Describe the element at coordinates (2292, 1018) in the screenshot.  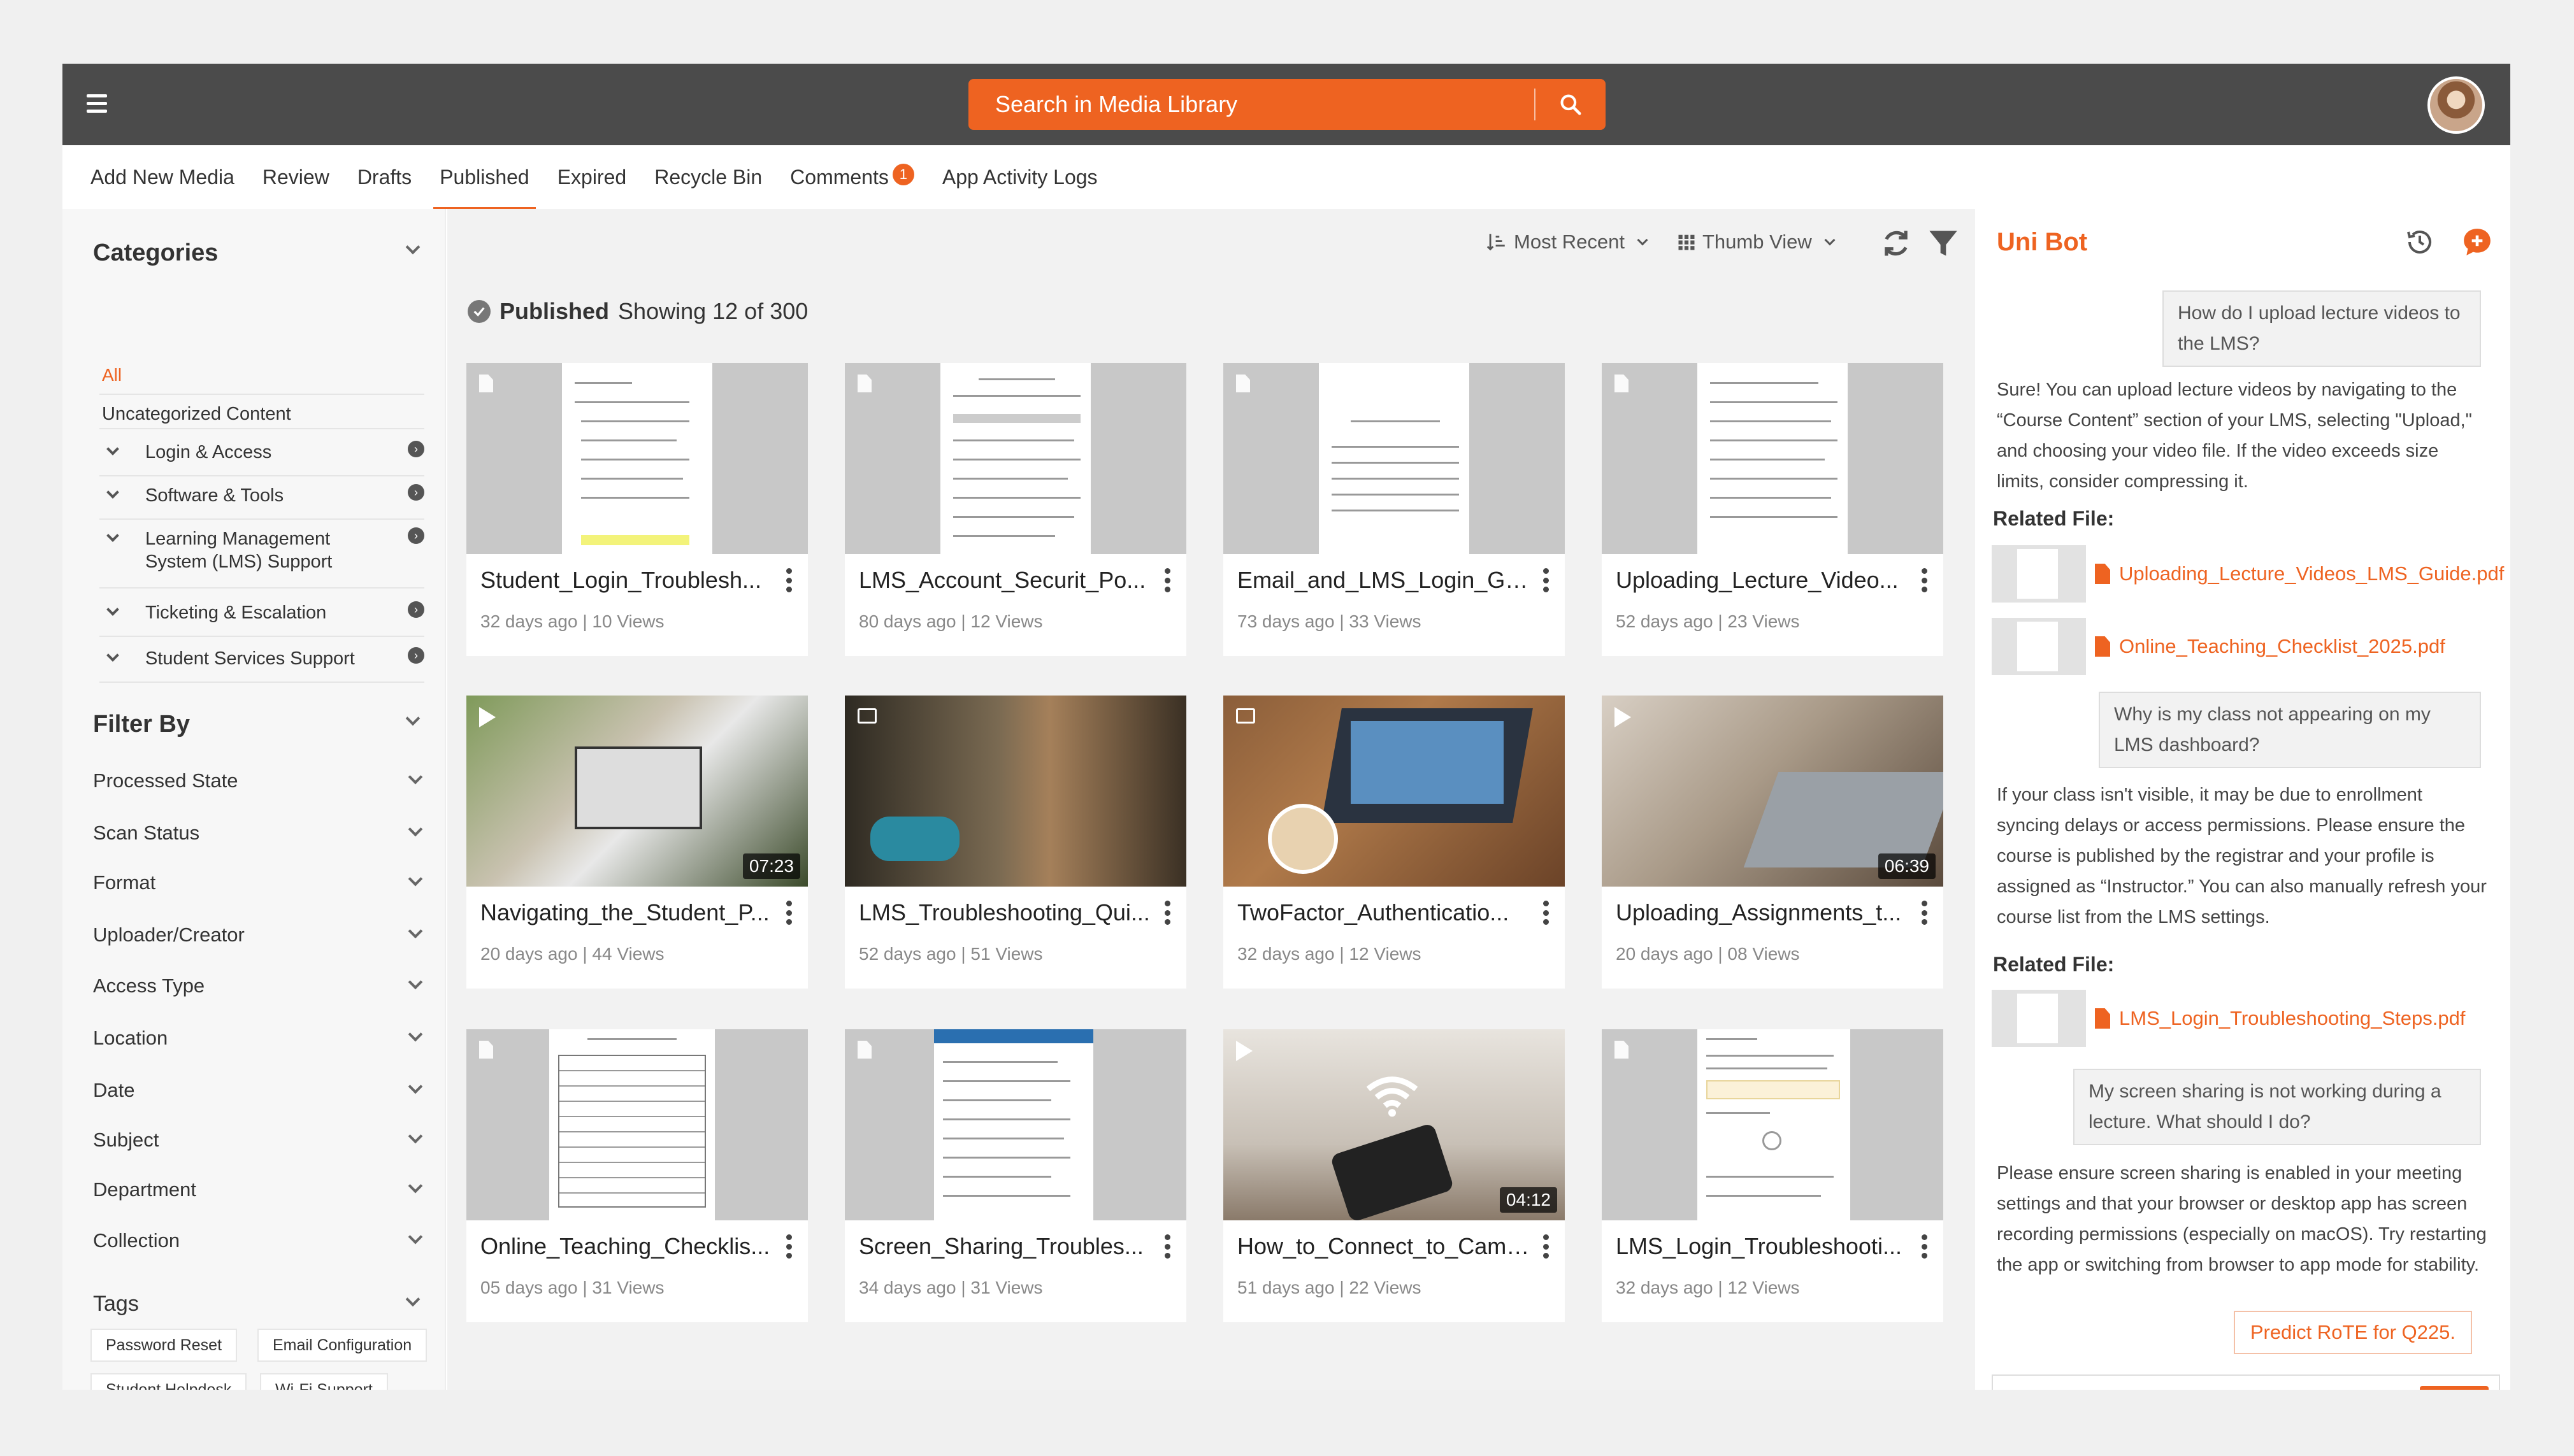
I see `file-link: LMS_Login_Troubleshooting_Steps.pdf` at that location.